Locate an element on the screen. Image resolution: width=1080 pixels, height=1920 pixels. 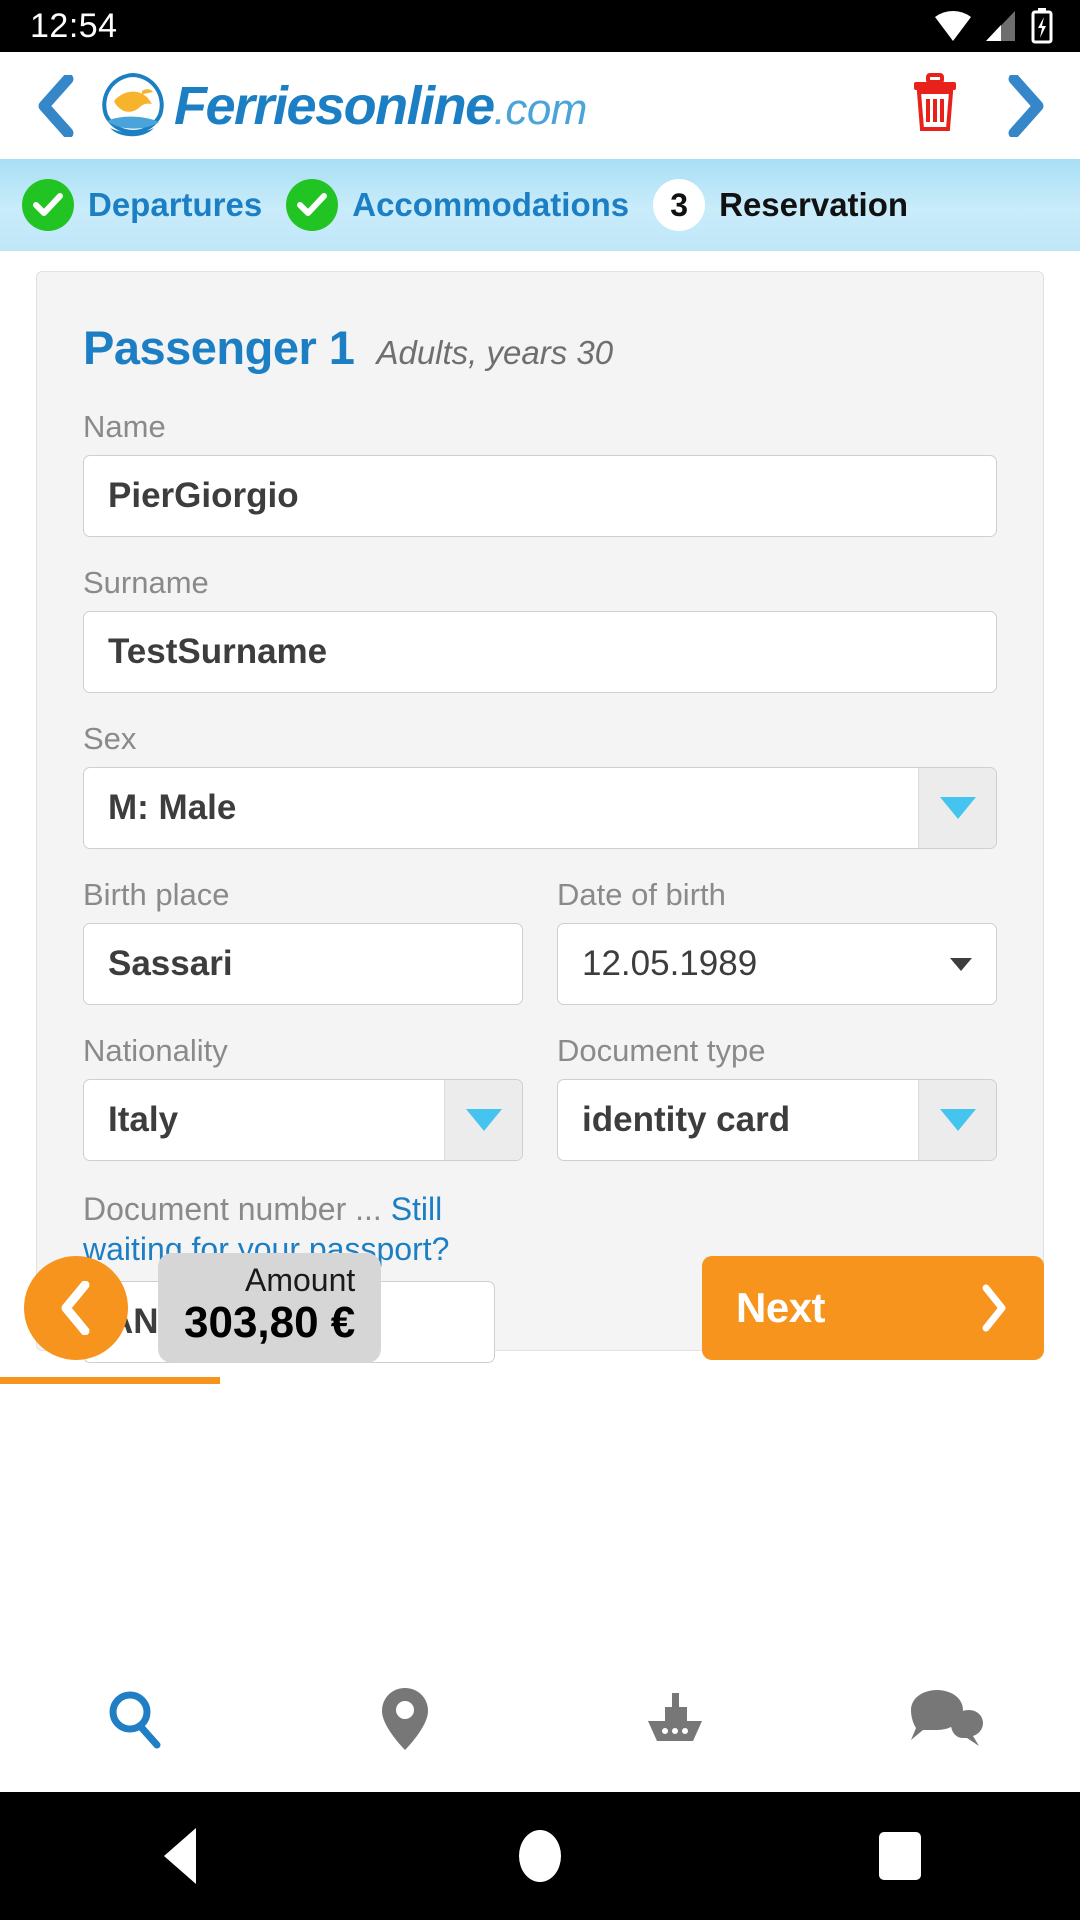
delete-button is located at coordinates (935, 105).